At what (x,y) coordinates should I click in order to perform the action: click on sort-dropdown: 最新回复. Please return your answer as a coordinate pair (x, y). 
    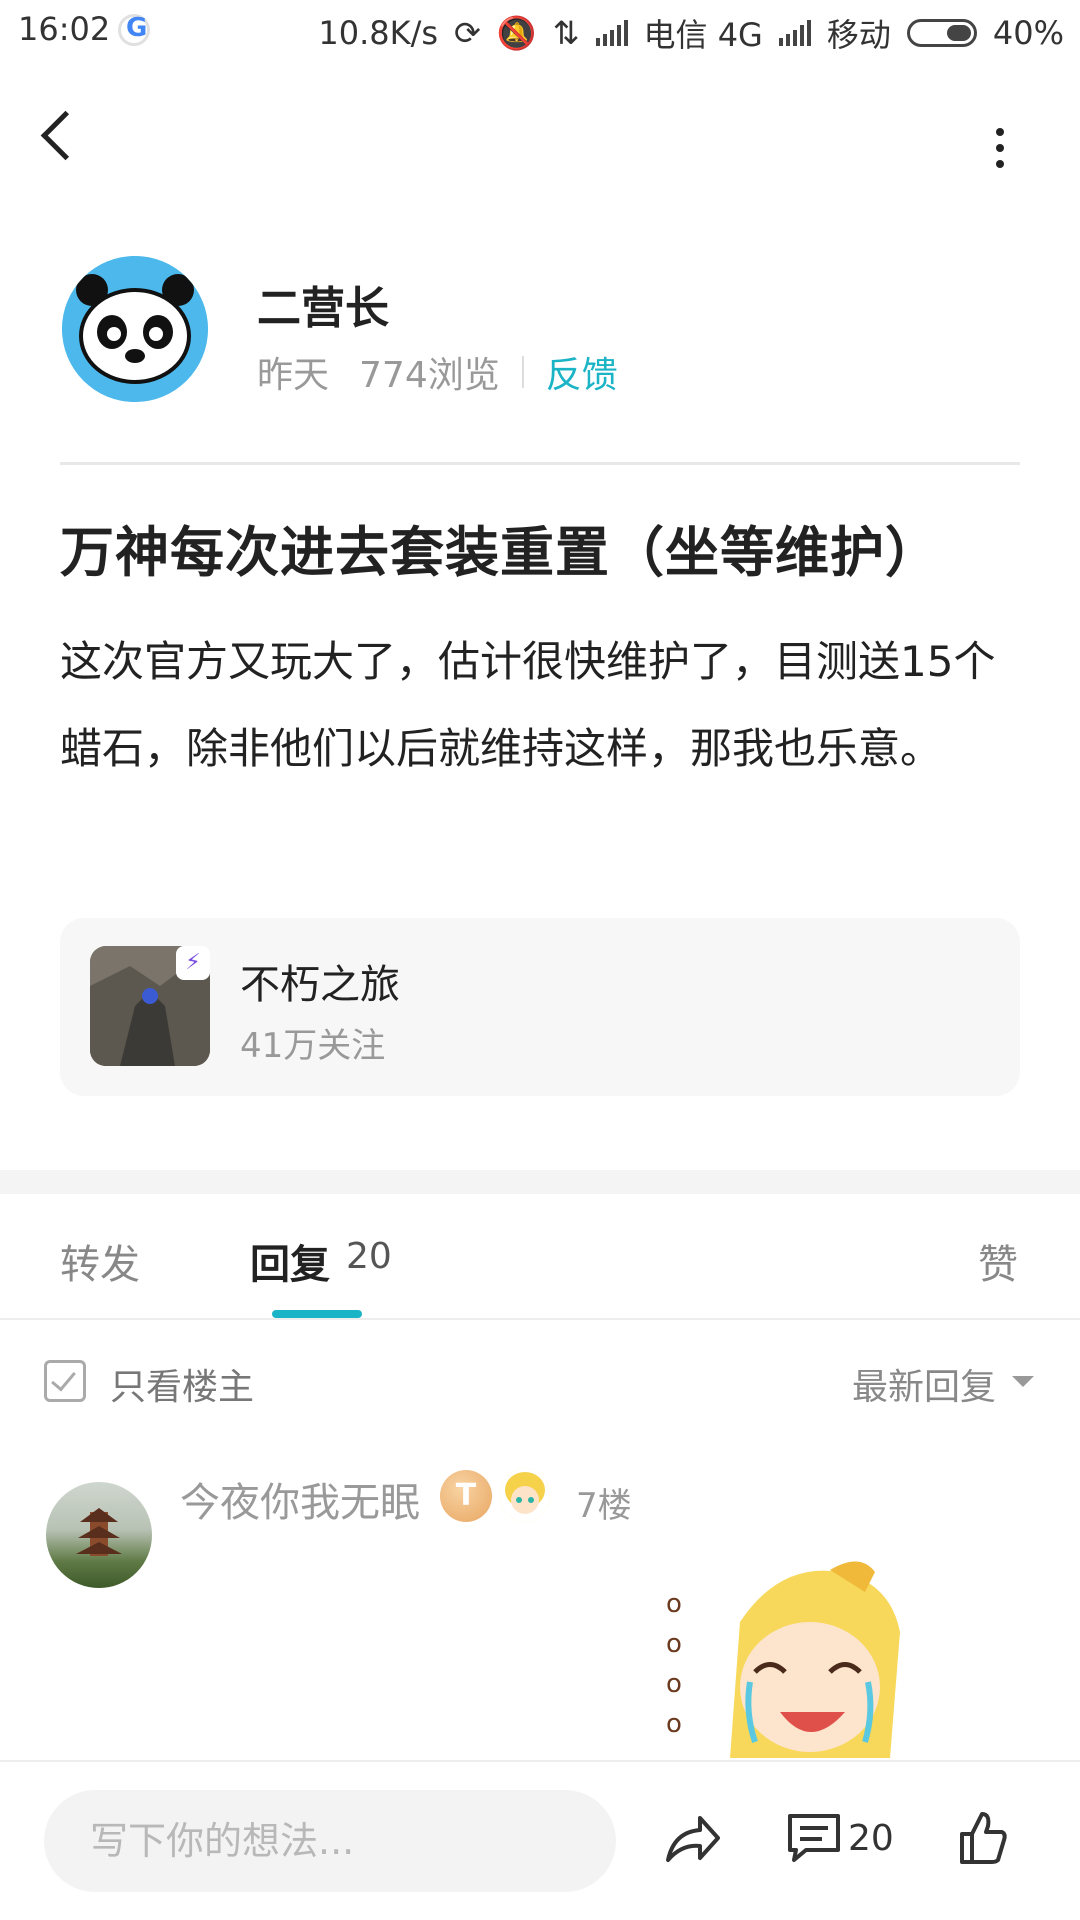
    Looking at the image, I should click on (924, 1384).